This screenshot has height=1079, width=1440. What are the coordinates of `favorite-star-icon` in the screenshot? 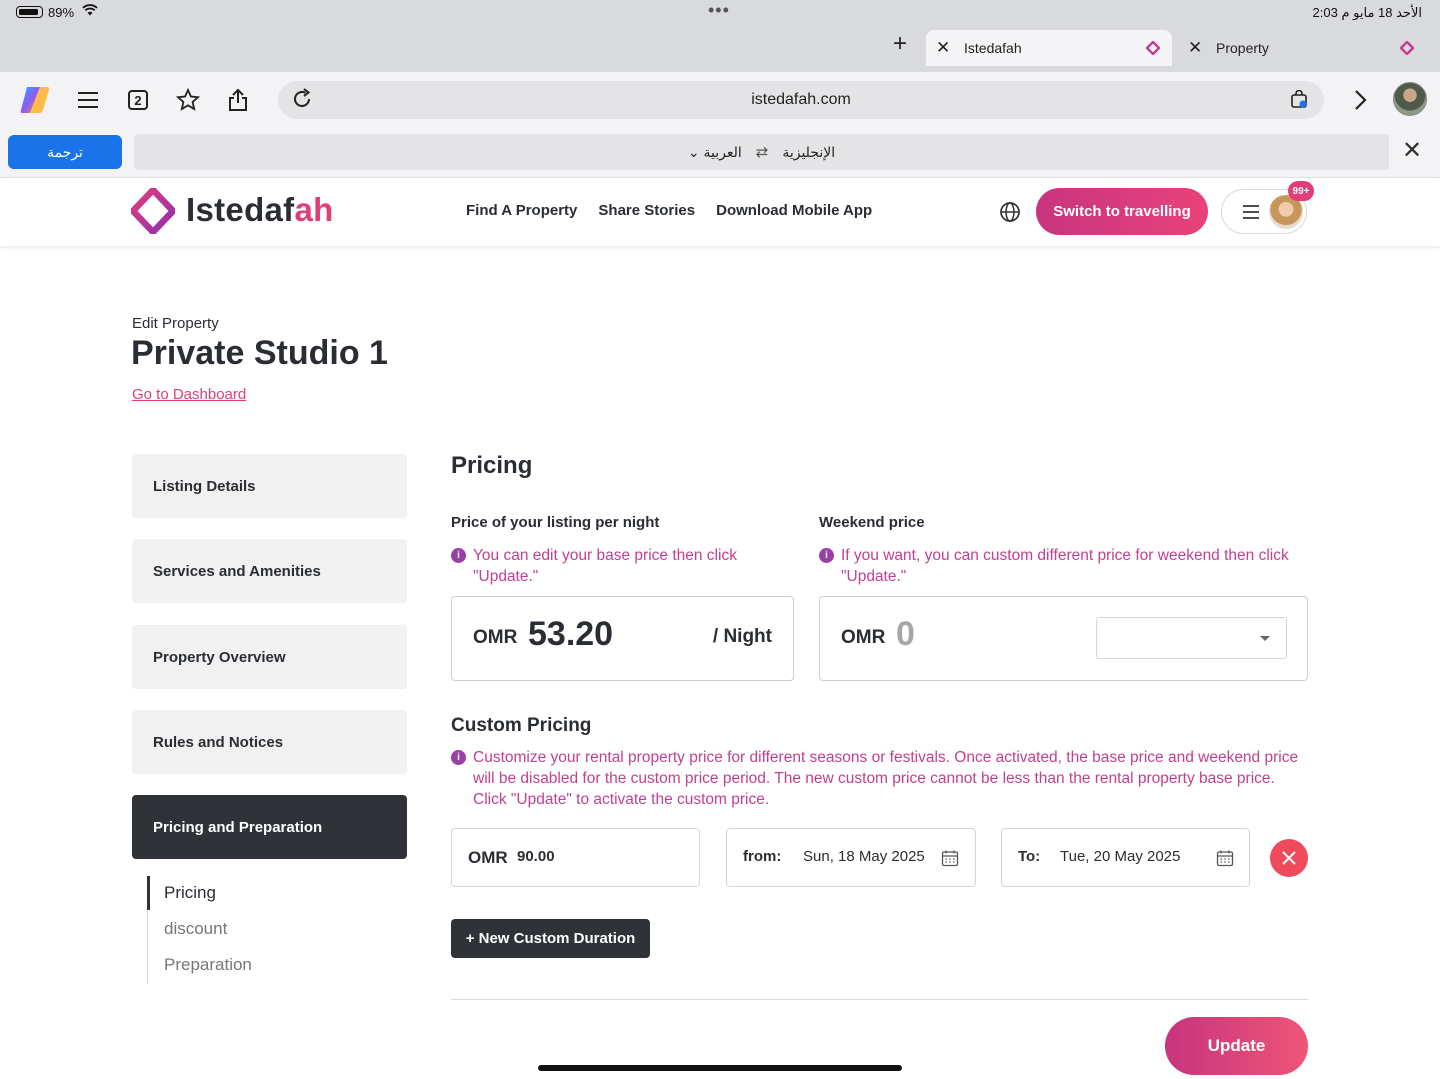 It's located at (188, 100).